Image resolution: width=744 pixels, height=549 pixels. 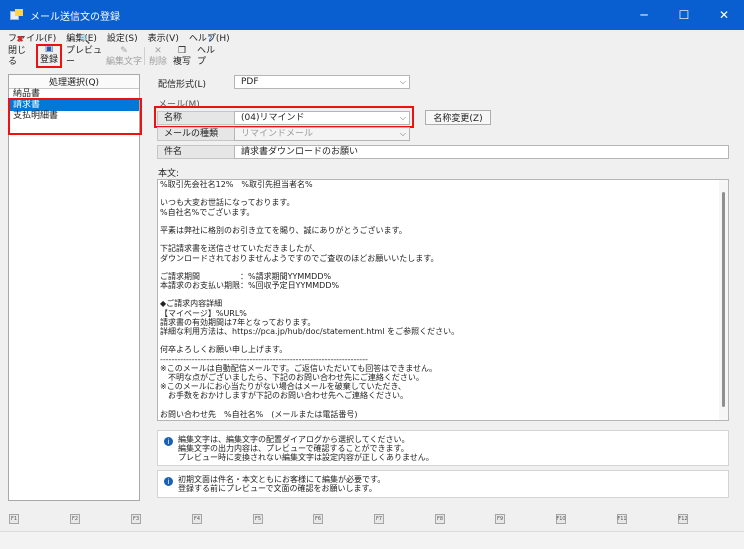 I want to click on list-item-delivery-slip: 納品書, so click(x=74, y=94).